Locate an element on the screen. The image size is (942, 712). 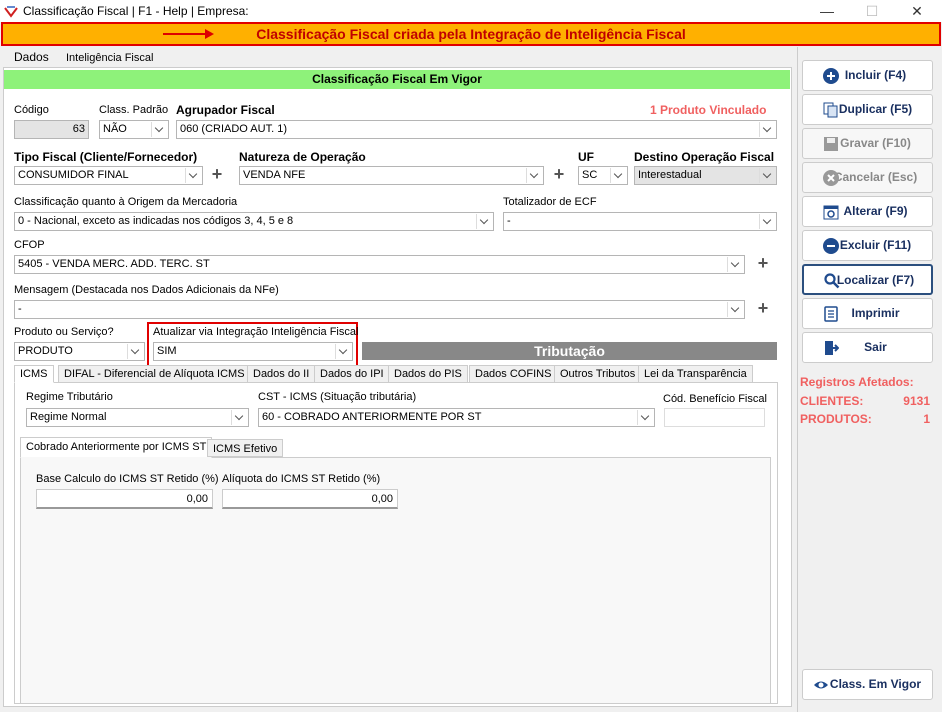
app-logo-icon is located at coordinates (11, 12).